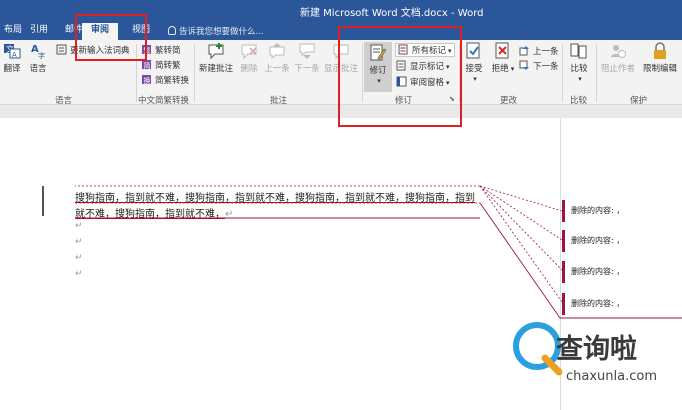 The image size is (682, 410). I want to click on review-tab-highlight, so click(111, 37).